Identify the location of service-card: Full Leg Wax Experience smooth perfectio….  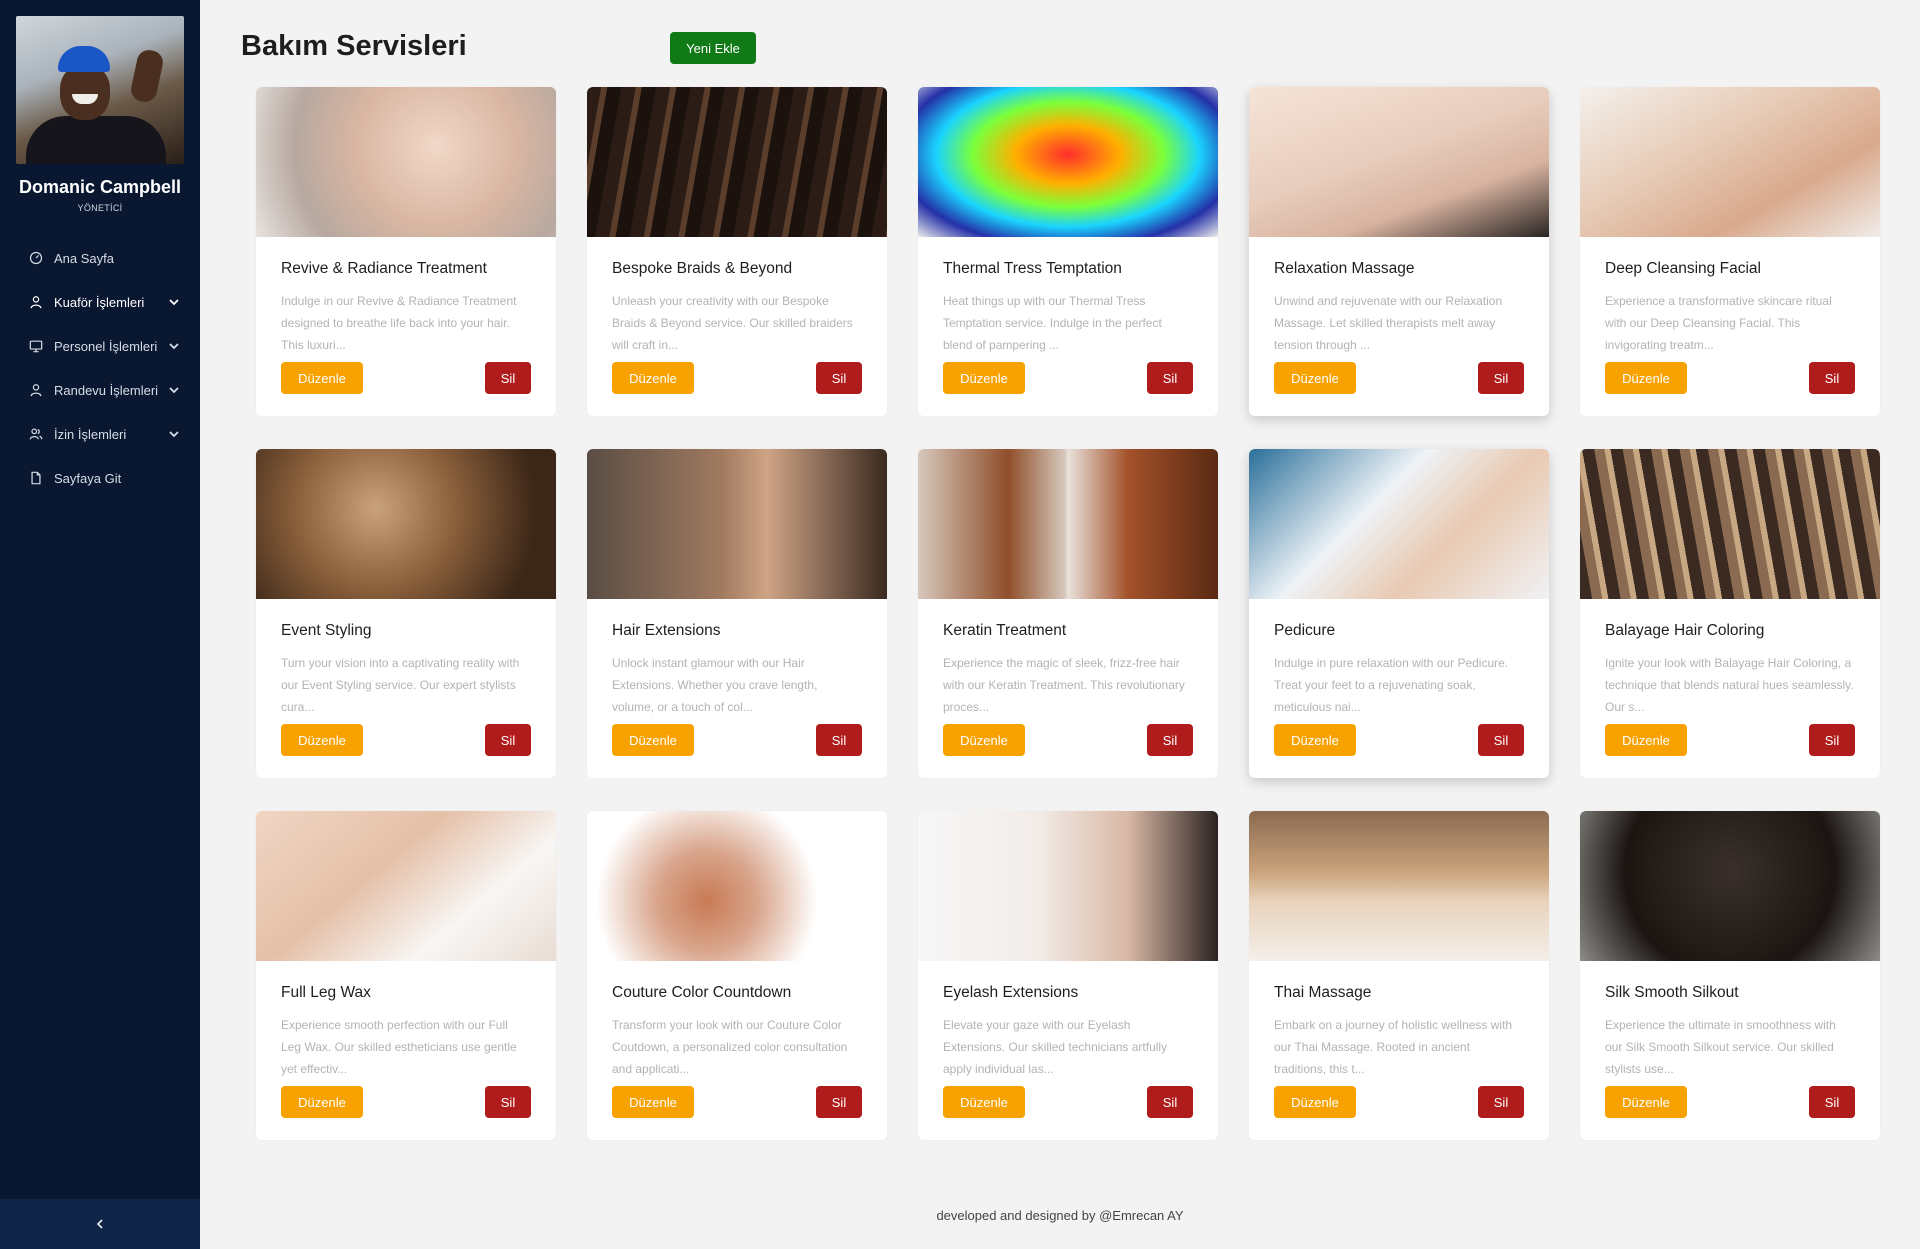
(406, 975).